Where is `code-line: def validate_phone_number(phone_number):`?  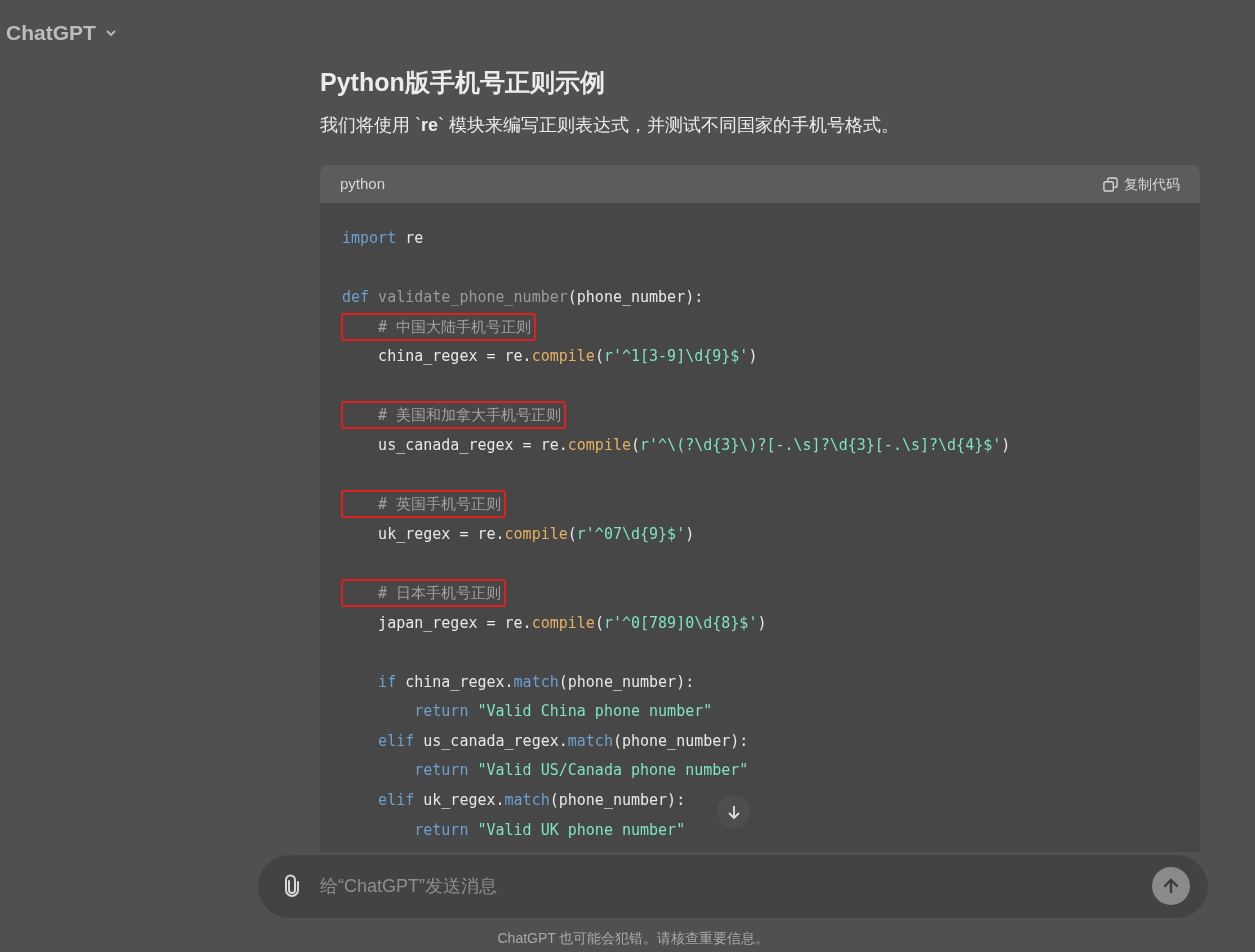 code-line: def validate_phone_number(phone_number): is located at coordinates (523, 297).